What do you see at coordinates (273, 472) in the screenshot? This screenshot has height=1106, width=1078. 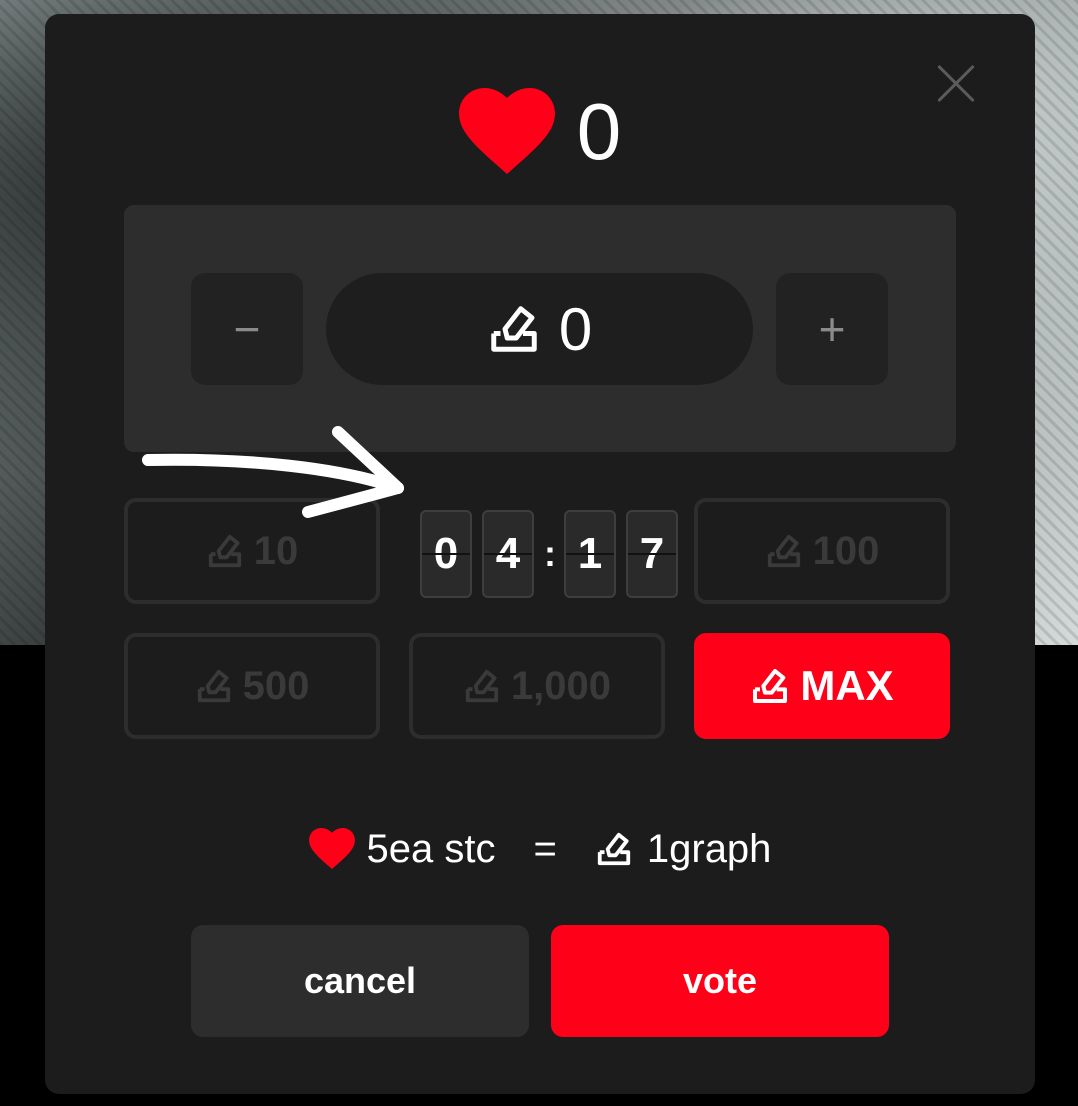 I see `annotation-arrow` at bounding box center [273, 472].